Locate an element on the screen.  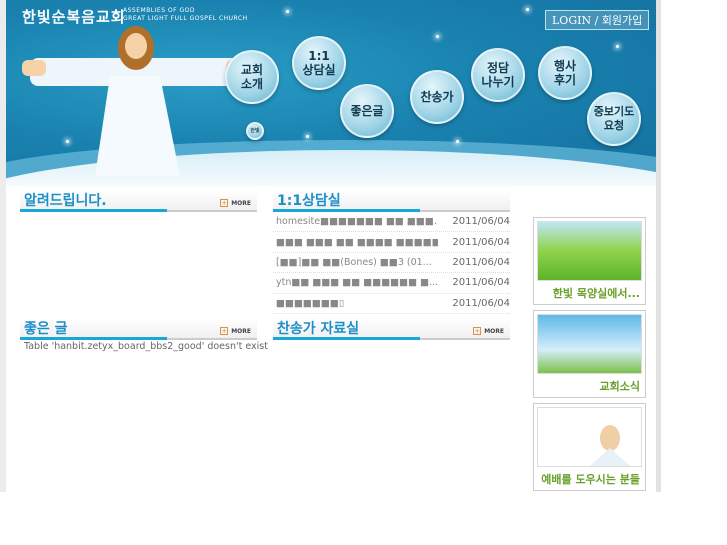
good-writing-more-button: + MORE is located at coordinates (235, 331).